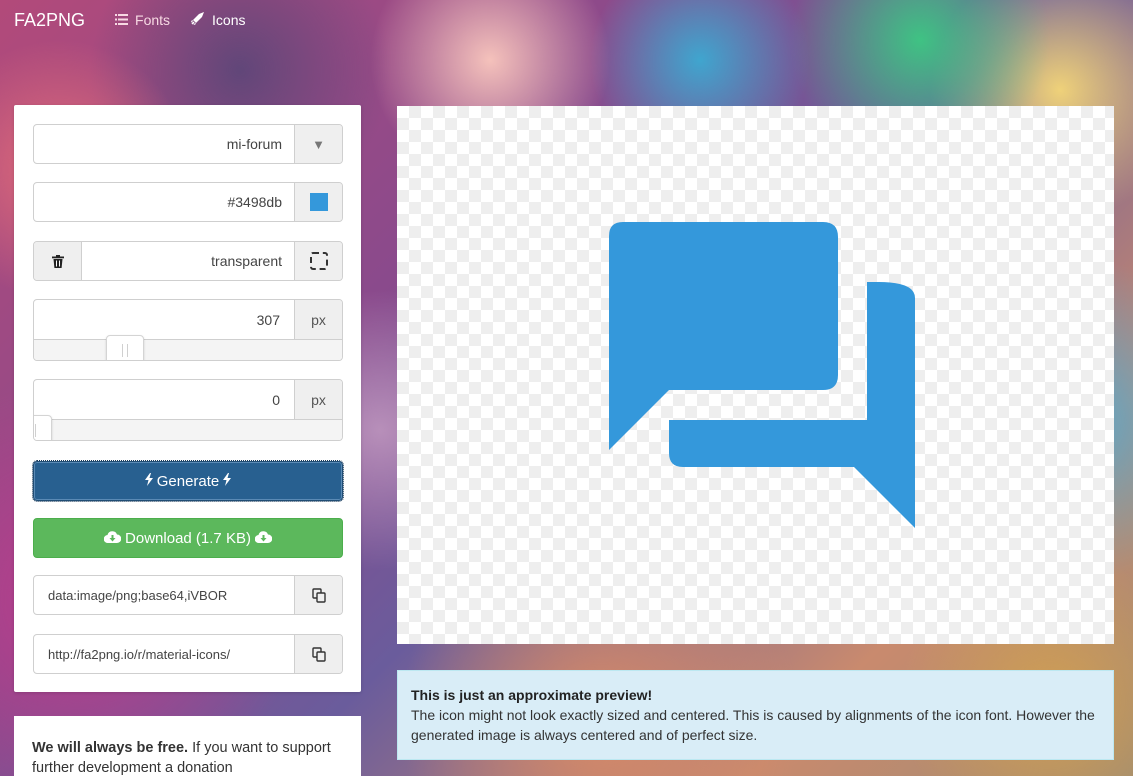  What do you see at coordinates (164, 399) in the screenshot?
I see `padding-input: 0` at bounding box center [164, 399].